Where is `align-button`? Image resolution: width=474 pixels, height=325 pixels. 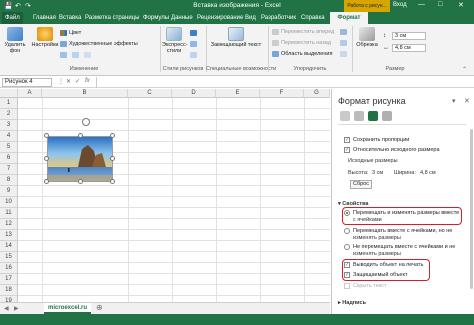 align-button is located at coordinates (343, 32).